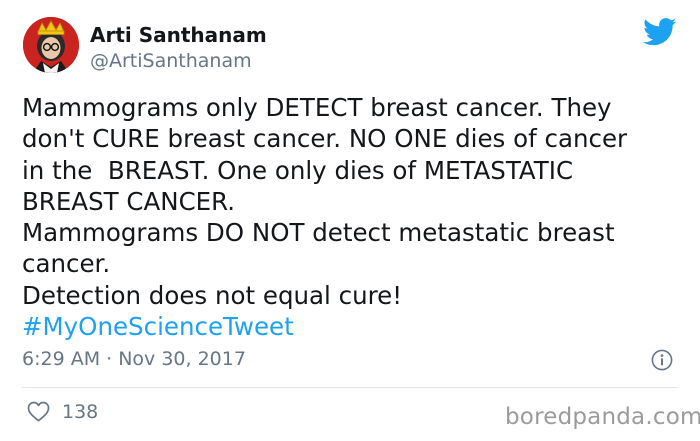 The width and height of the screenshot is (700, 441). Describe the element at coordinates (38, 411) in the screenshot. I see `heart-icon` at that location.